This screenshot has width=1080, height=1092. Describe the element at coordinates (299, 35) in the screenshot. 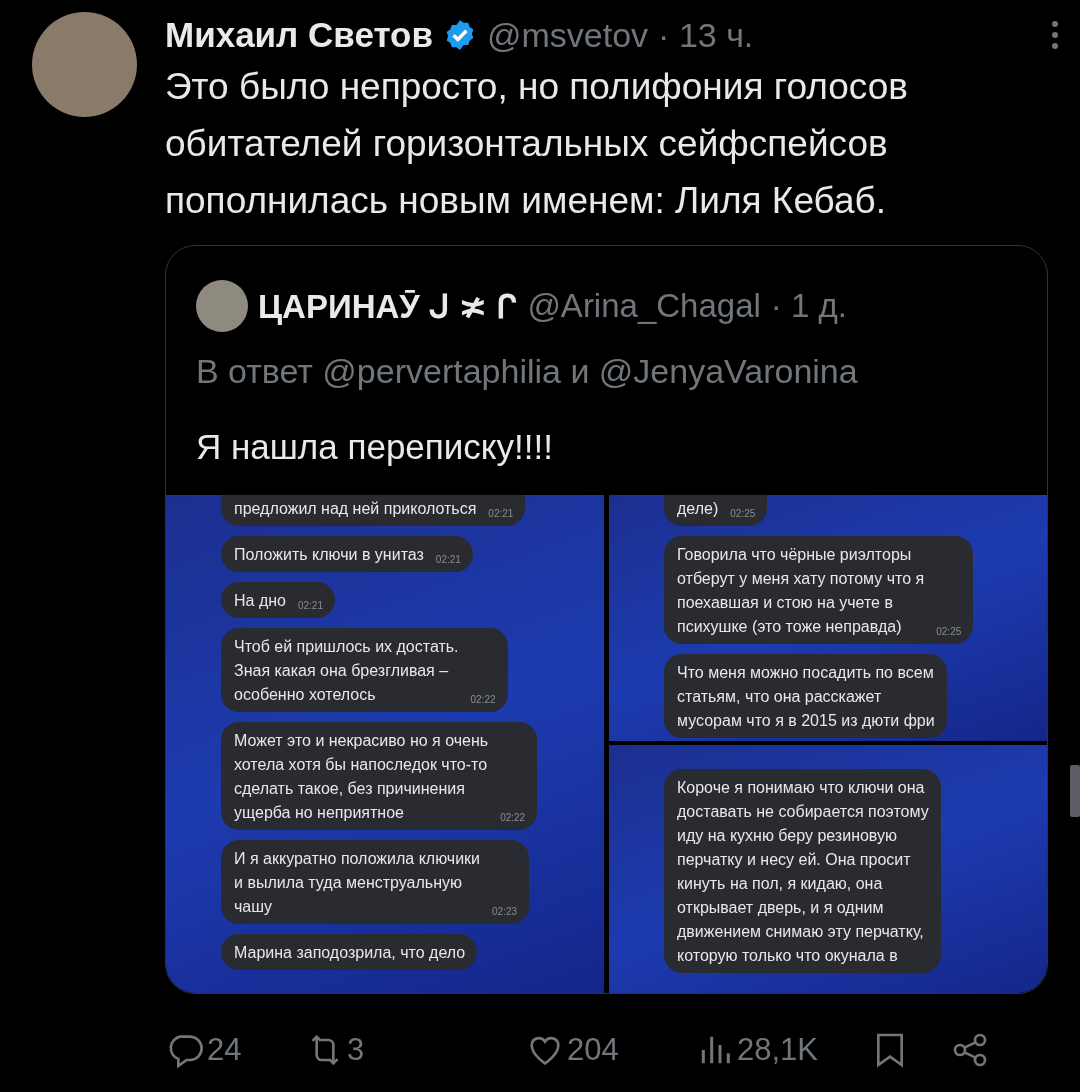

I see `author-name: Михаил Светов` at that location.